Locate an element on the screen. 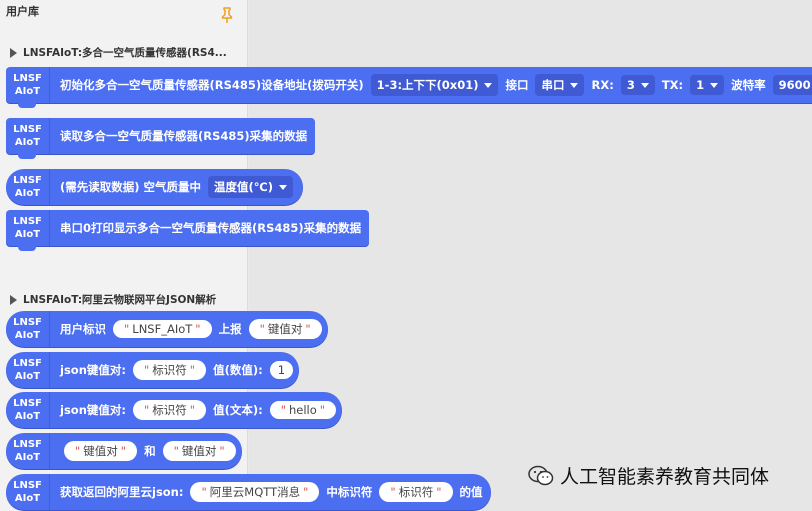 Image resolution: width=812 pixels, height=511 pixels. payload-input: " 键值对 " is located at coordinates (285, 329).